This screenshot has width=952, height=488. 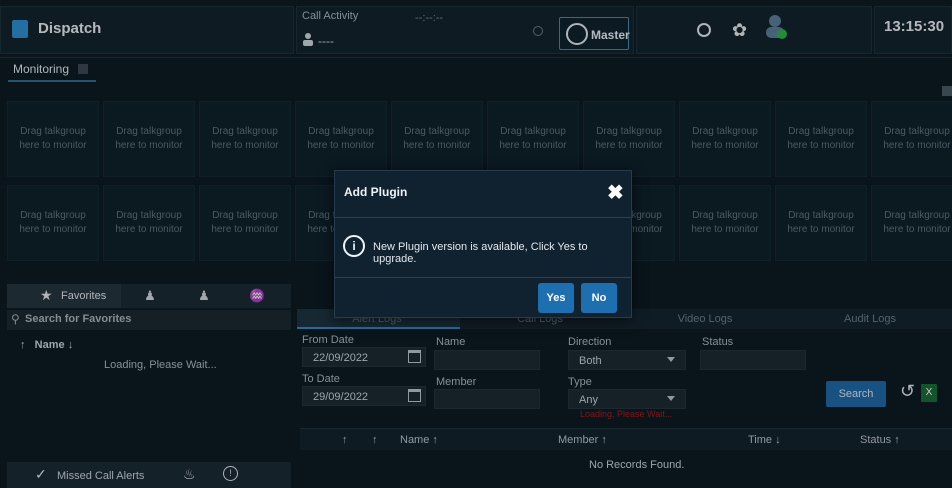 I want to click on info-icon: i, so click(x=354, y=246).